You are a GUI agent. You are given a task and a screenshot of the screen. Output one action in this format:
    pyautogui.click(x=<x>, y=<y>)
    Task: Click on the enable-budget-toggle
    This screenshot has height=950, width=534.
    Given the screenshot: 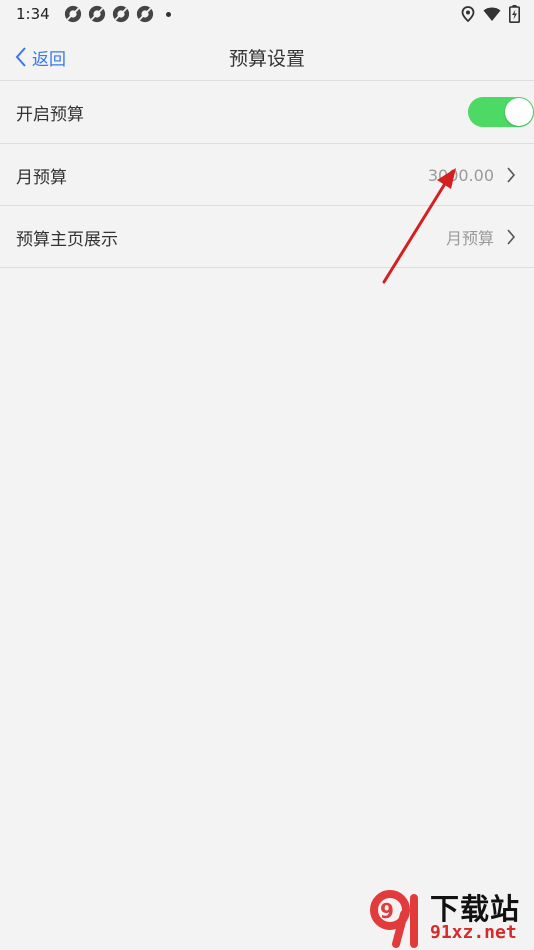 What is the action you would take?
    pyautogui.click(x=501, y=112)
    